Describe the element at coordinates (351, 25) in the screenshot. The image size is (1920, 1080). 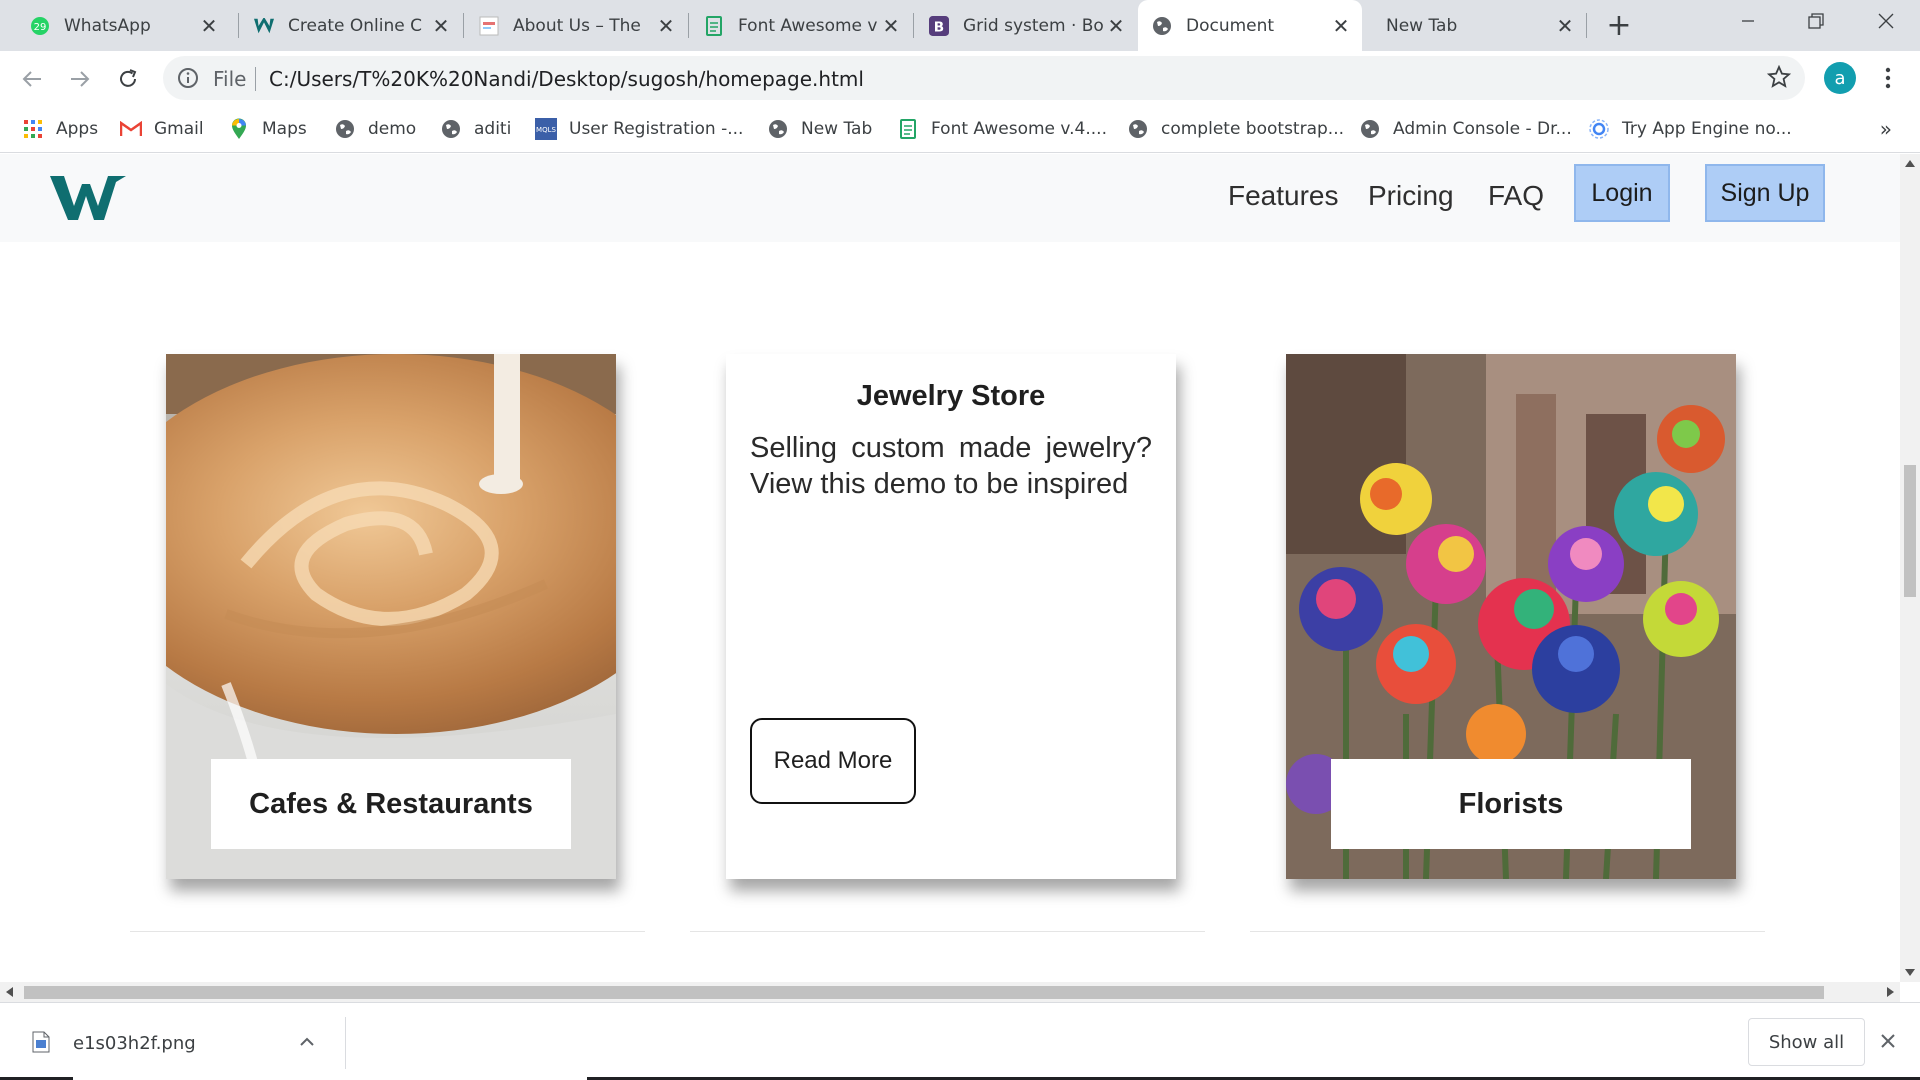
I see `tab-create-online: Create Online C ✕` at that location.